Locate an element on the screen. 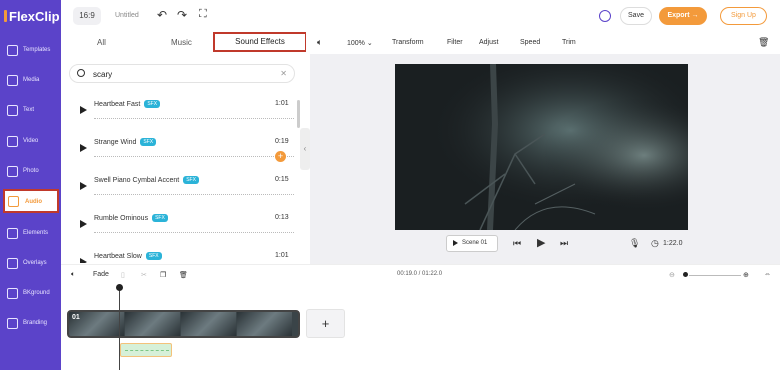 Image resolution: width=780 pixels, height=370 pixels. list-scrollbar is located at coordinates (298, 114).